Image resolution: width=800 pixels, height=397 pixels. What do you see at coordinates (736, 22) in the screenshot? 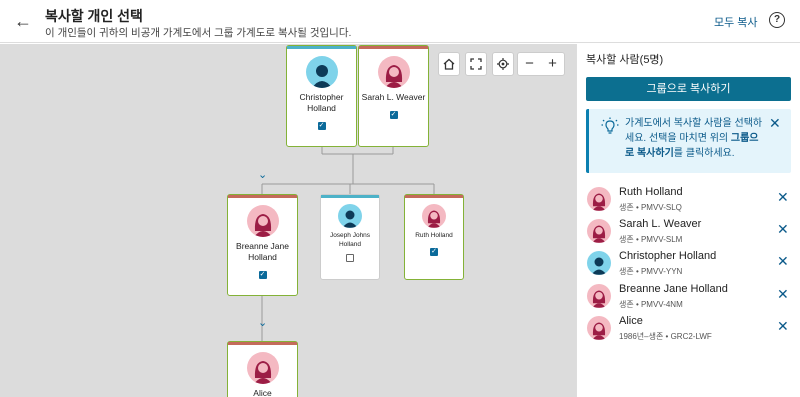
I see `copy-all-link: 모두 복사` at bounding box center [736, 22].